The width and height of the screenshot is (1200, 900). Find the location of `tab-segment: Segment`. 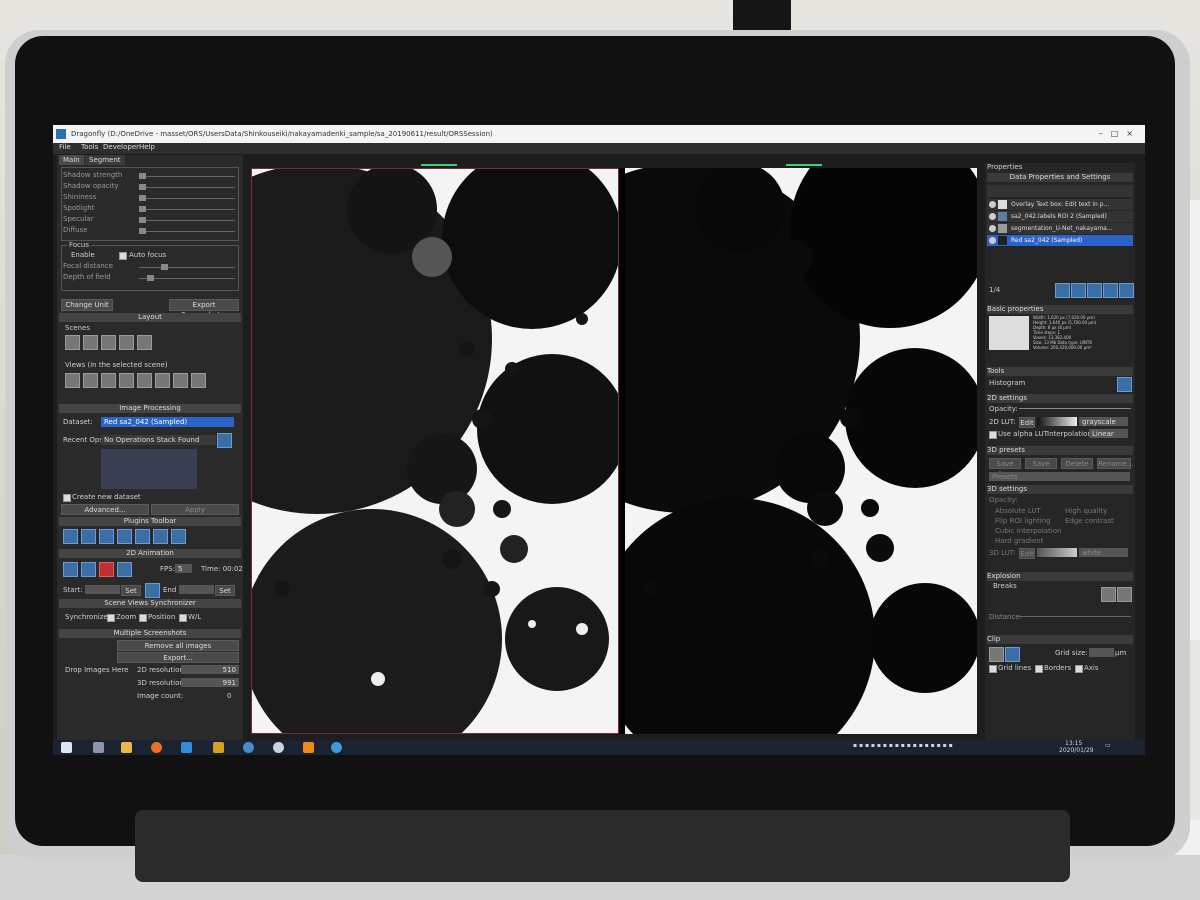

tab-segment: Segment is located at coordinates (105, 160).